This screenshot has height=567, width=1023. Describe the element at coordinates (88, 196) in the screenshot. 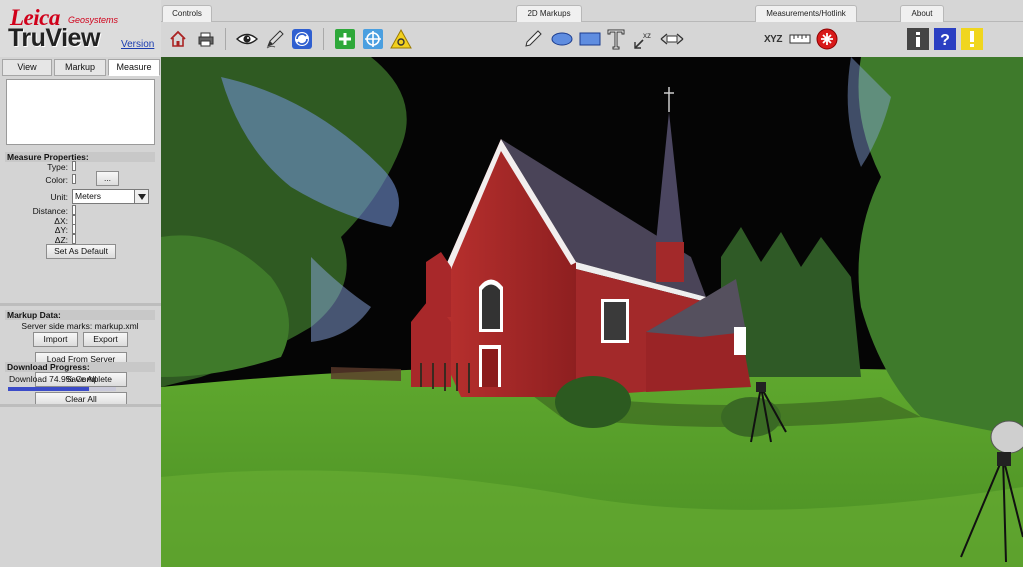

I see `unit-value: Meters` at that location.